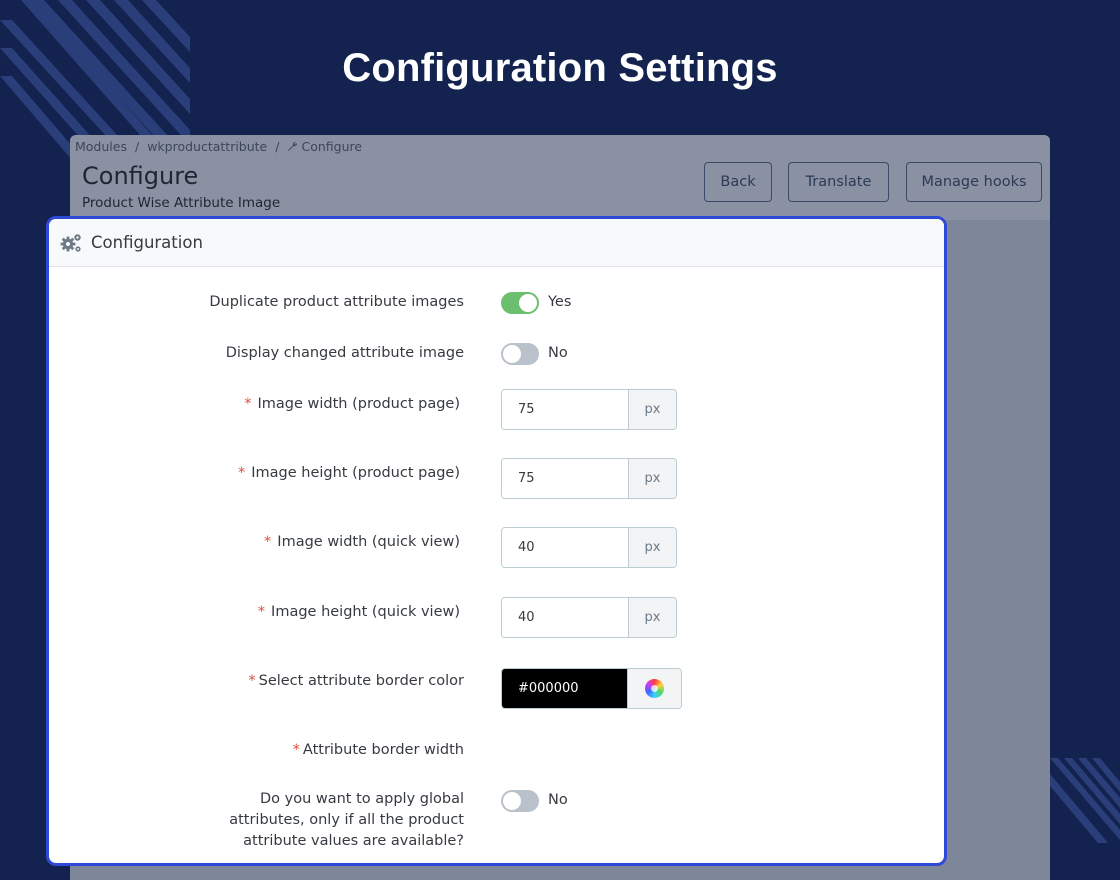  I want to click on manage-hooks-button: Manage hooks, so click(974, 182).